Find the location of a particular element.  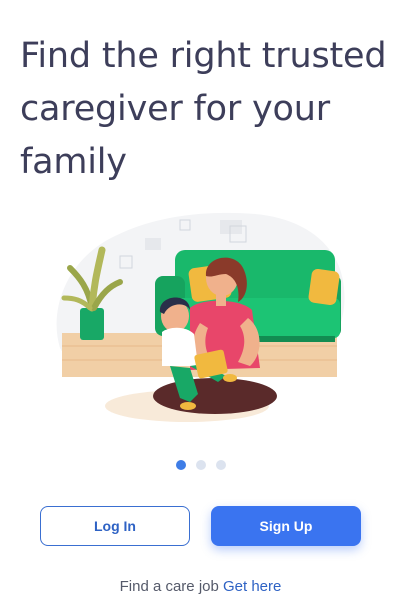

carousel-indicator is located at coordinates (200, 466).